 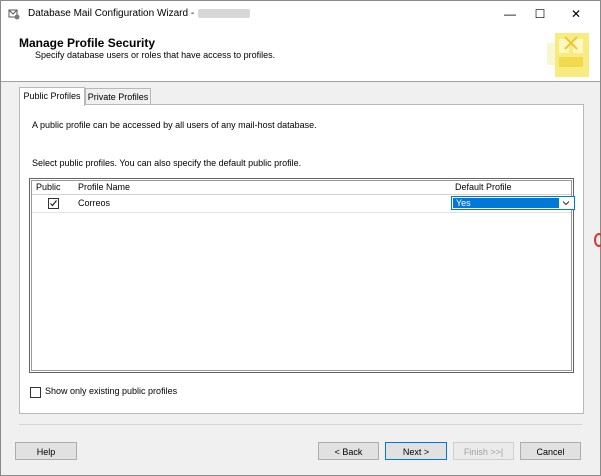 I want to click on default-profile-value: Yes, so click(x=506, y=203).